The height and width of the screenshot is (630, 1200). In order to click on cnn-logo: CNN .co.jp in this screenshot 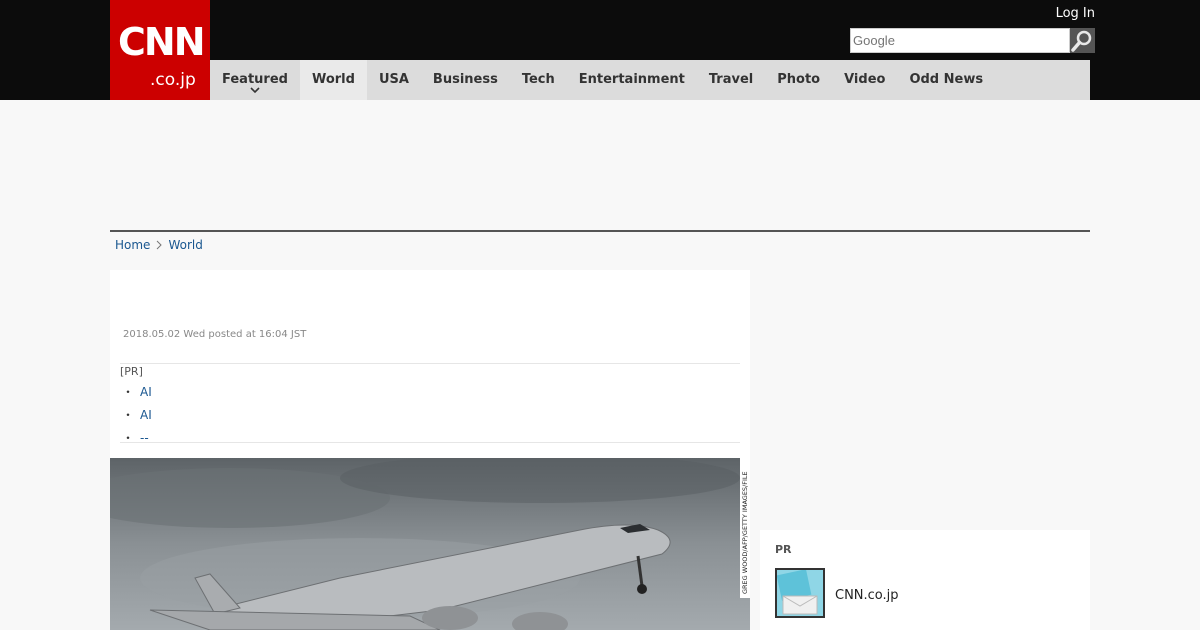, I will do `click(160, 50)`.